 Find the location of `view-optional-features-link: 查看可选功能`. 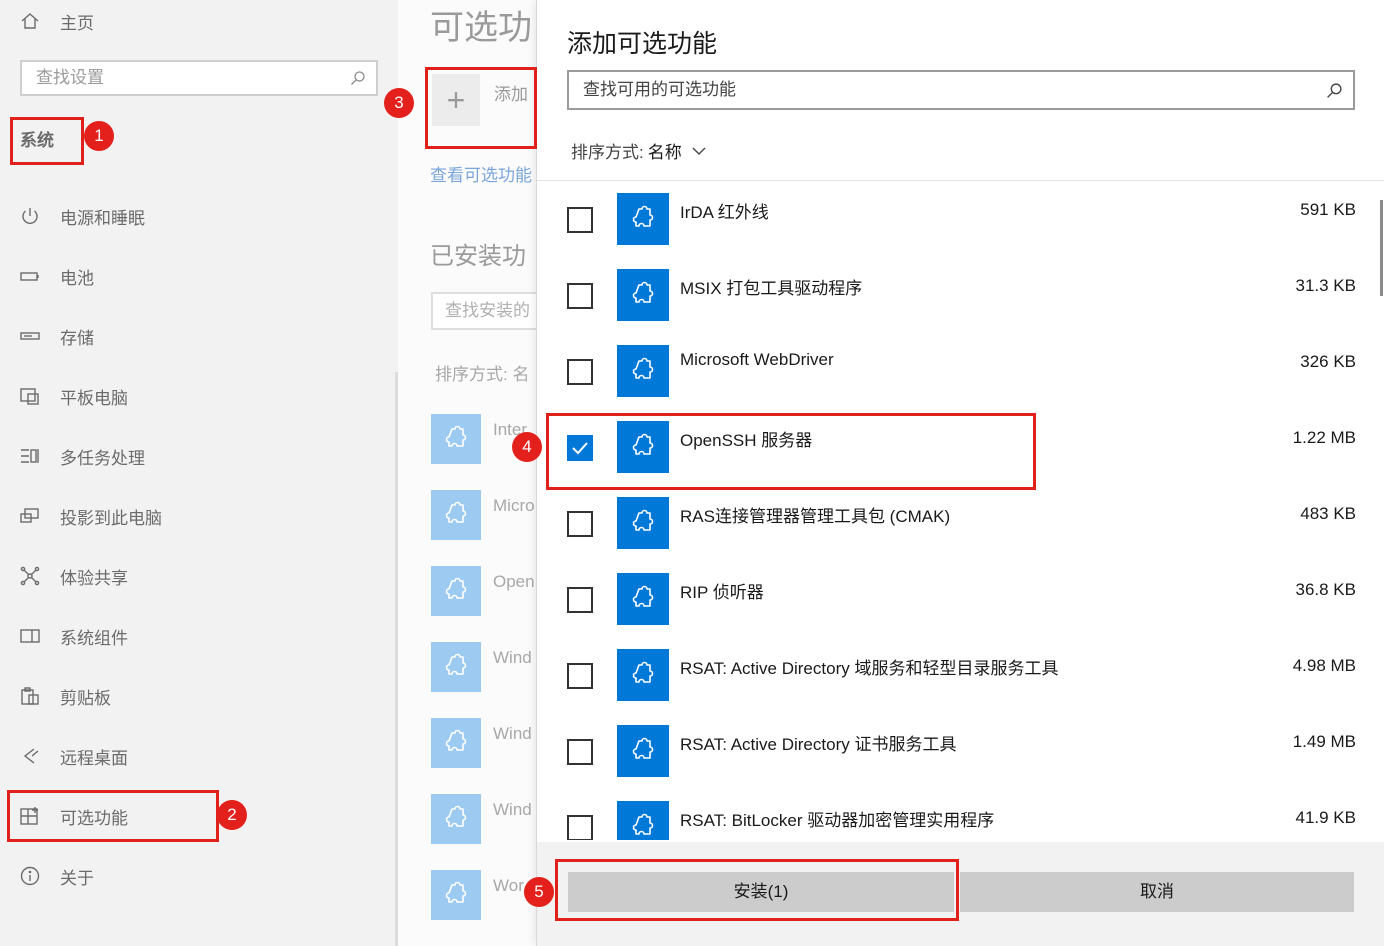

view-optional-features-link: 查看可选功能 is located at coordinates (481, 173).